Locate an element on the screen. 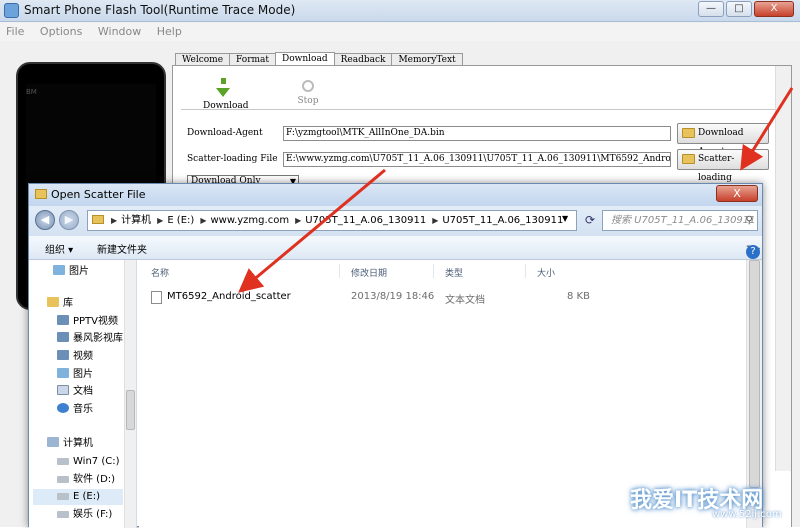 This screenshot has width=800, height=528. nav-item-label: PPTV视频 is located at coordinates (96, 321).